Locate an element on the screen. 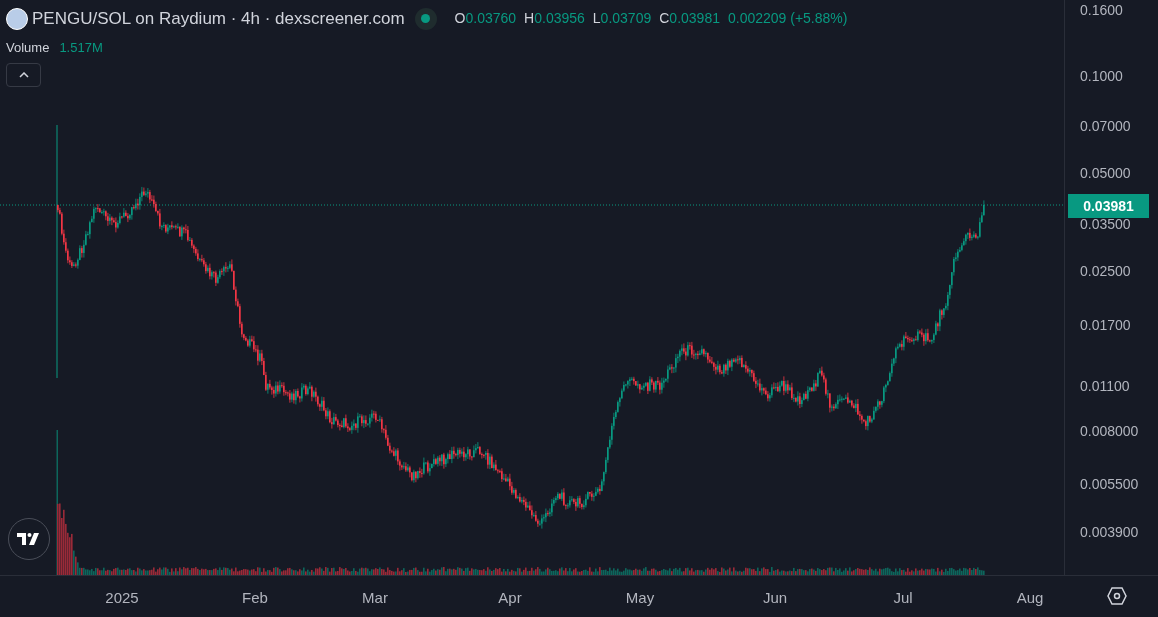  settings-icon is located at coordinates (1117, 596).